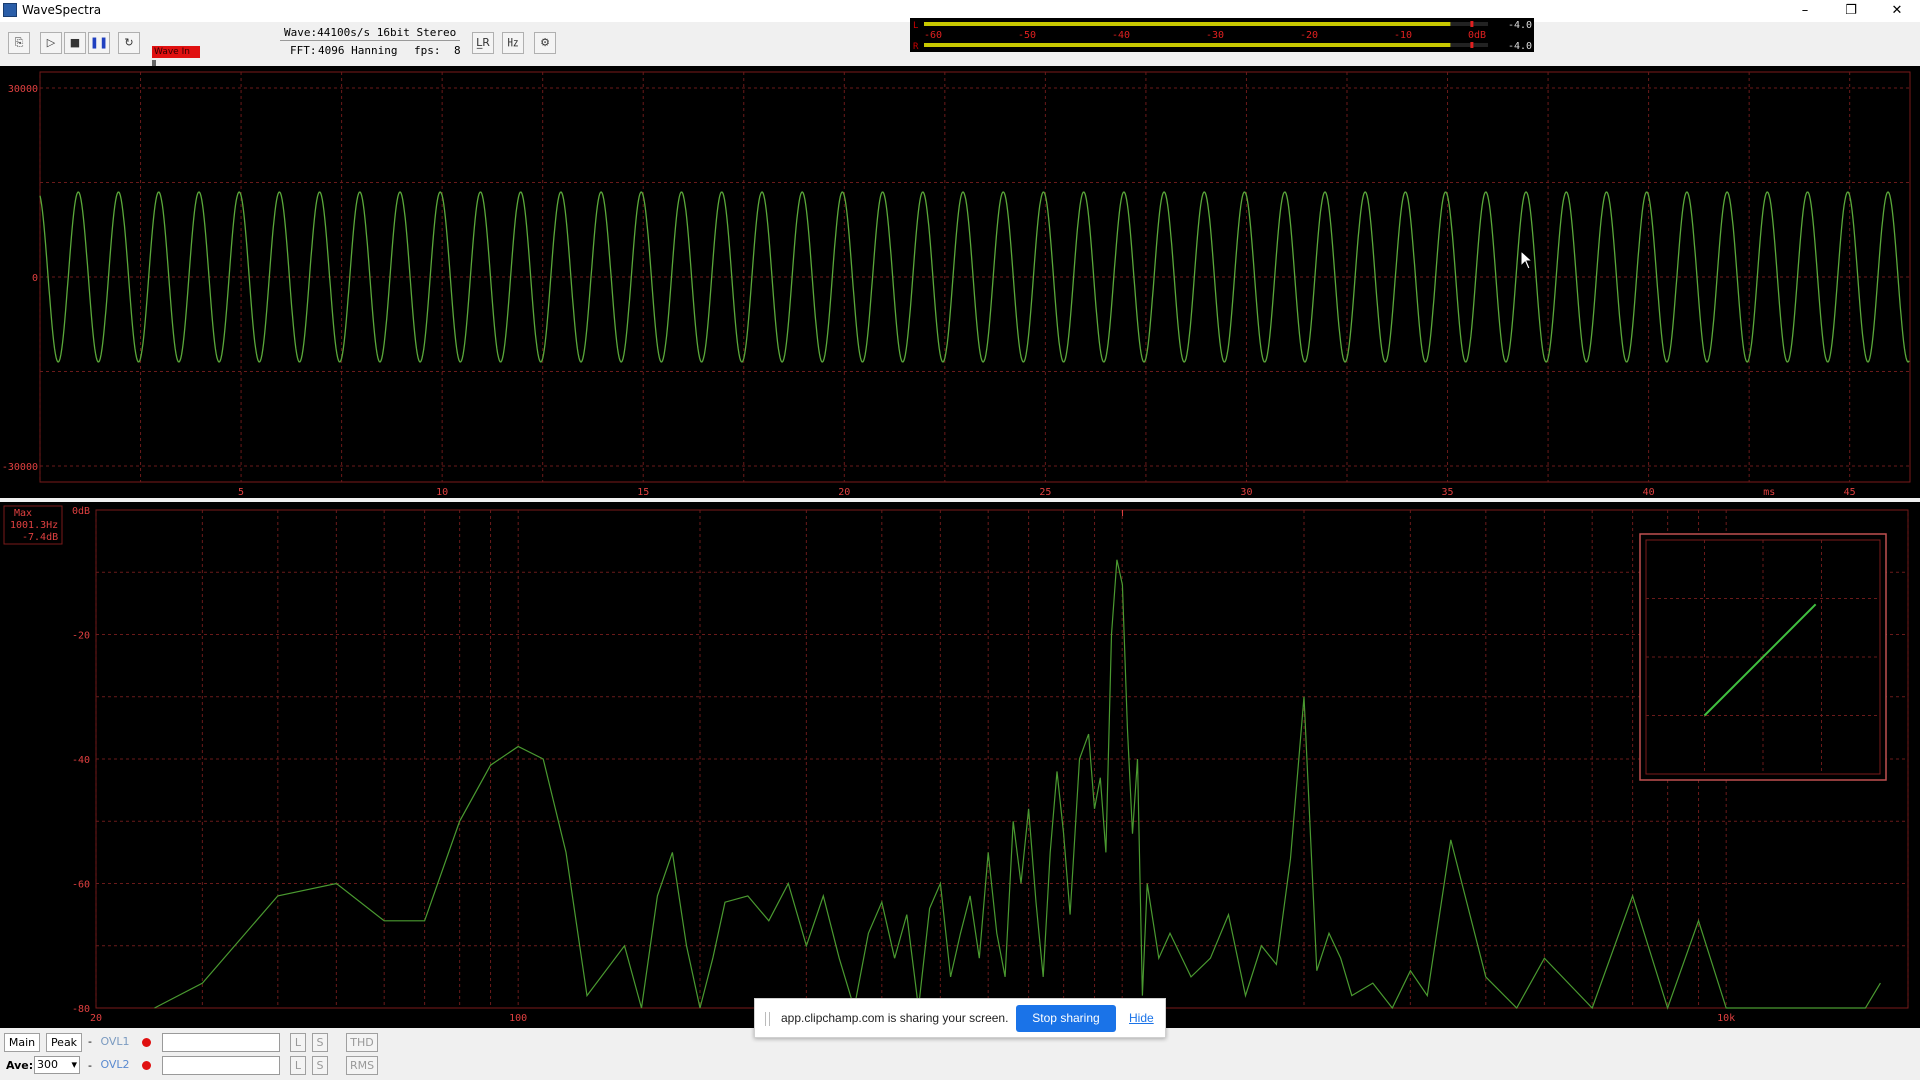  Describe the element at coordinates (1726, 1018) in the screenshot. I see `spectrum-x-tick: 10k` at that location.